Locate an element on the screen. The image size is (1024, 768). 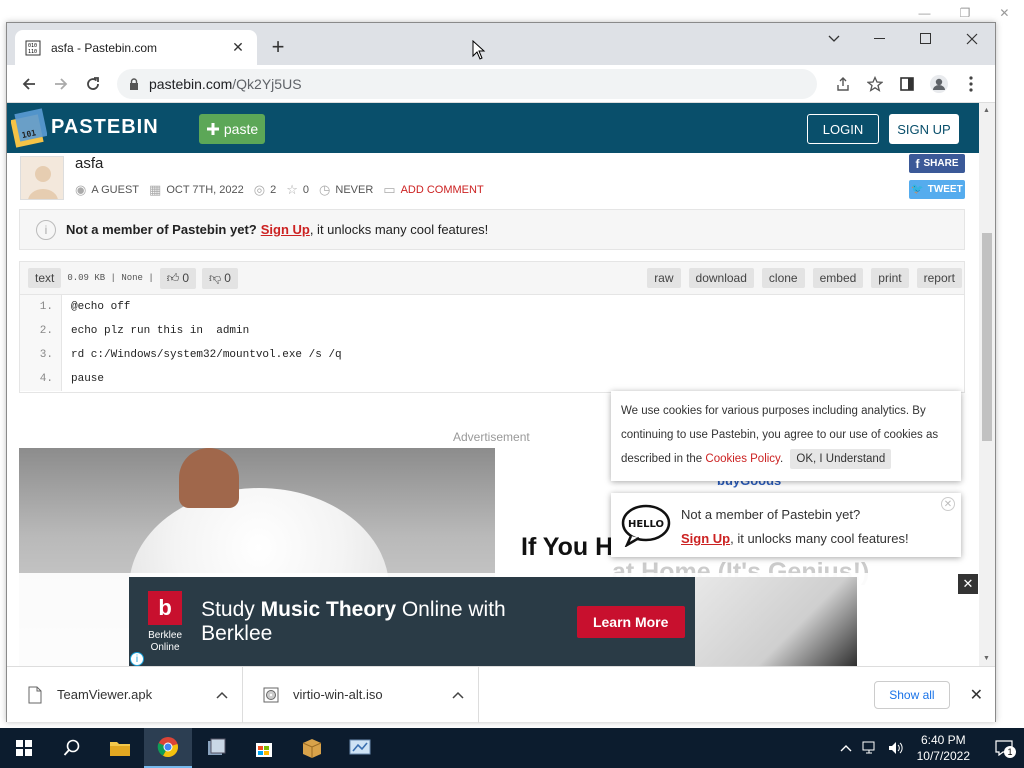
timer-icon: ◷ is located at coordinates (325, 189).